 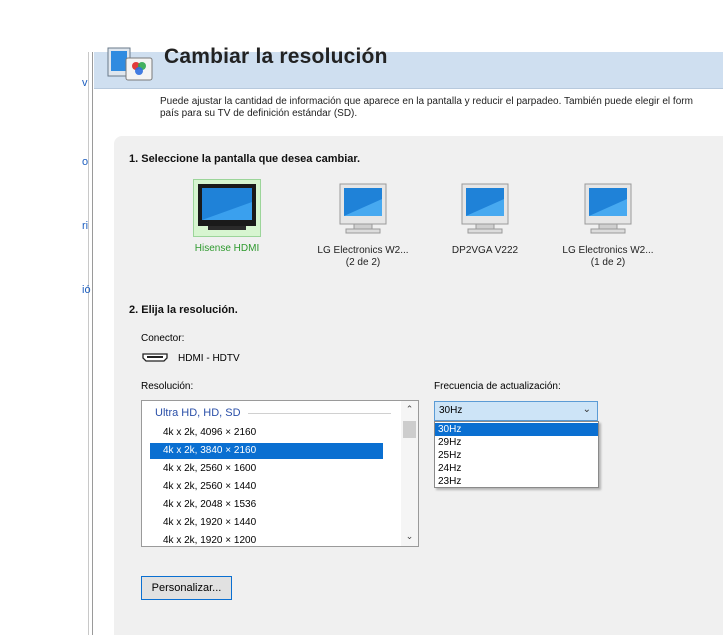 I want to click on resolution-label: Resolución:, so click(x=167, y=386).